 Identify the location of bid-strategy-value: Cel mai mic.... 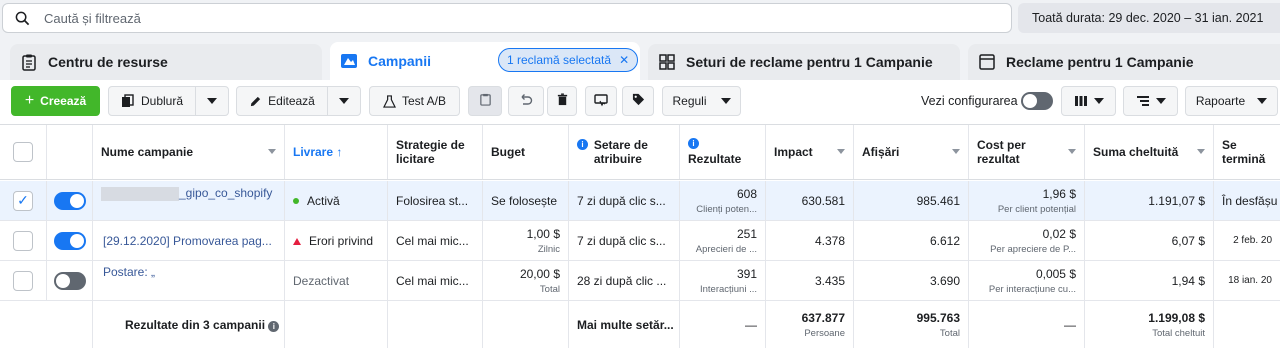
(432, 240).